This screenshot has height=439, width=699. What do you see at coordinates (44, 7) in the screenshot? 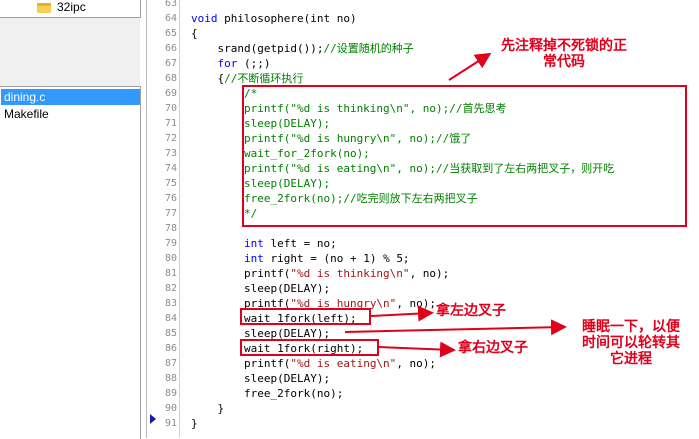
I see `folder-icon` at bounding box center [44, 7].